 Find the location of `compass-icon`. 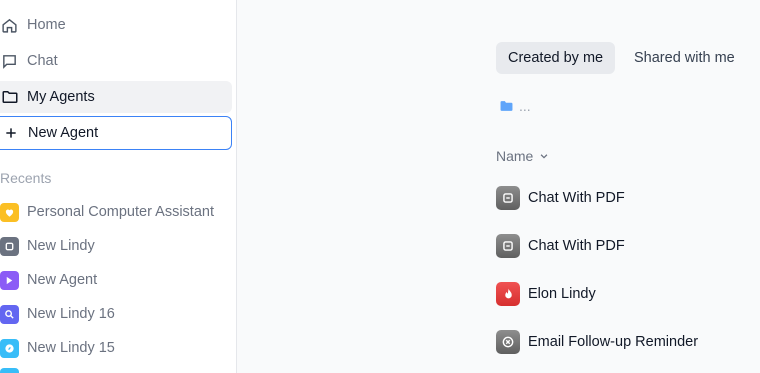

compass-icon is located at coordinates (9, 348).